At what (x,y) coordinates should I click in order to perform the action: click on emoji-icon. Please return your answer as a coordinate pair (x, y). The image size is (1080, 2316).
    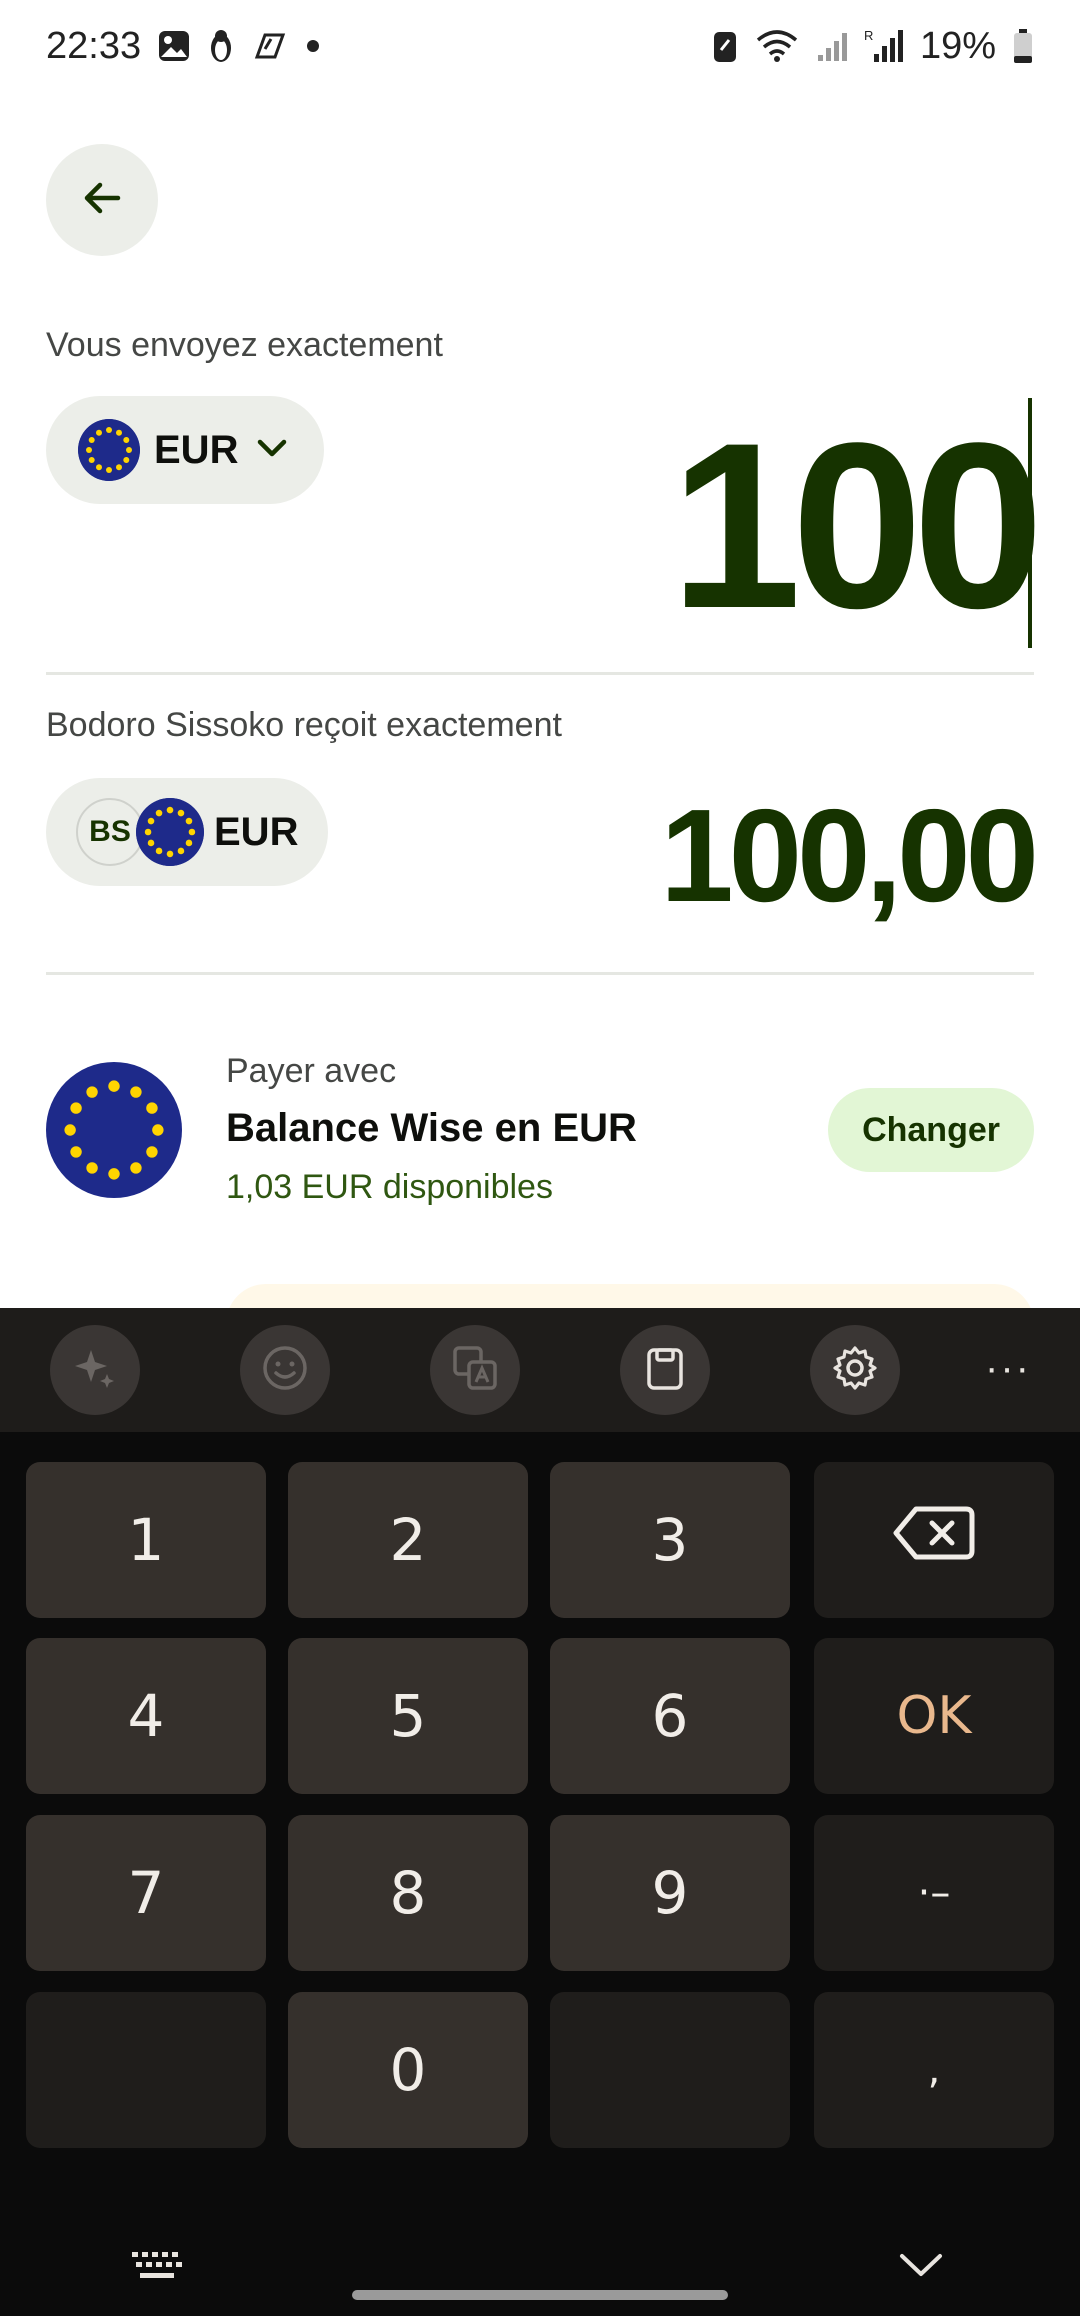
    Looking at the image, I should click on (285, 1370).